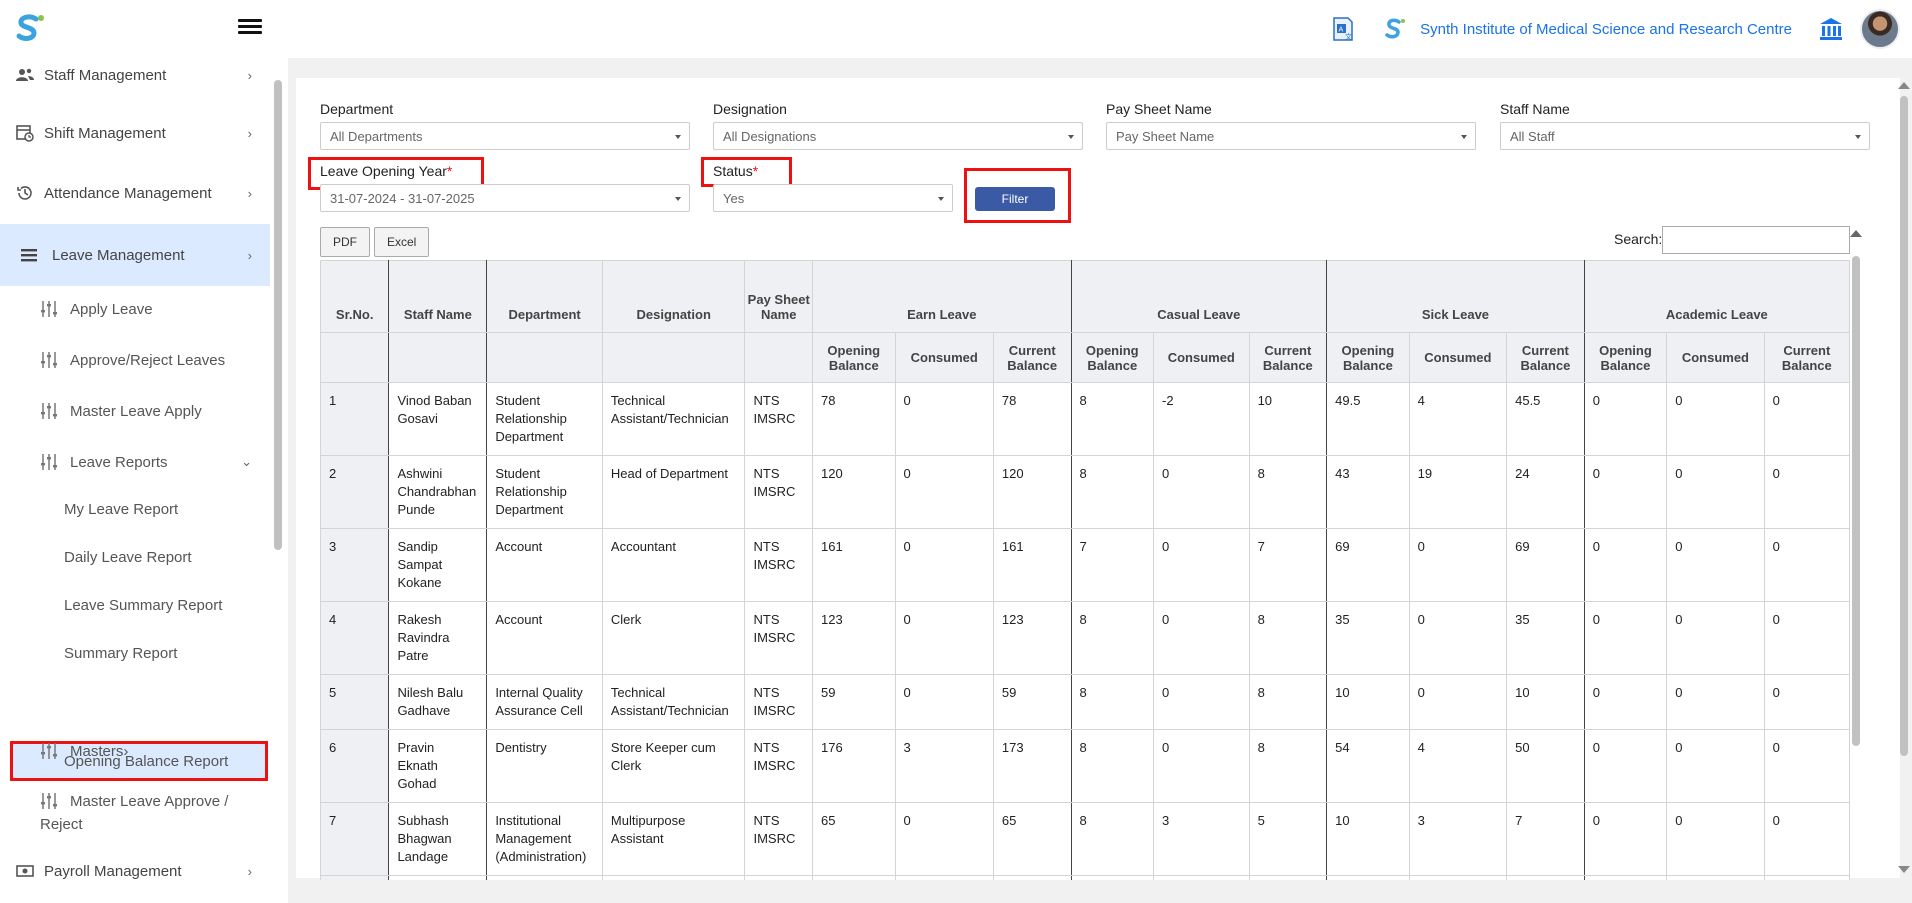 Image resolution: width=1912 pixels, height=903 pixels. Describe the element at coordinates (1904, 426) in the screenshot. I see `page-scrollbar` at that location.